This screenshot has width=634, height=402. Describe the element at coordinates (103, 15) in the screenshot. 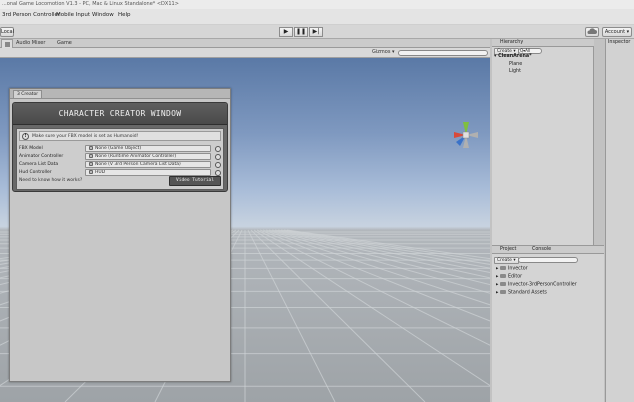

I see `menu-item-window: Window` at that location.